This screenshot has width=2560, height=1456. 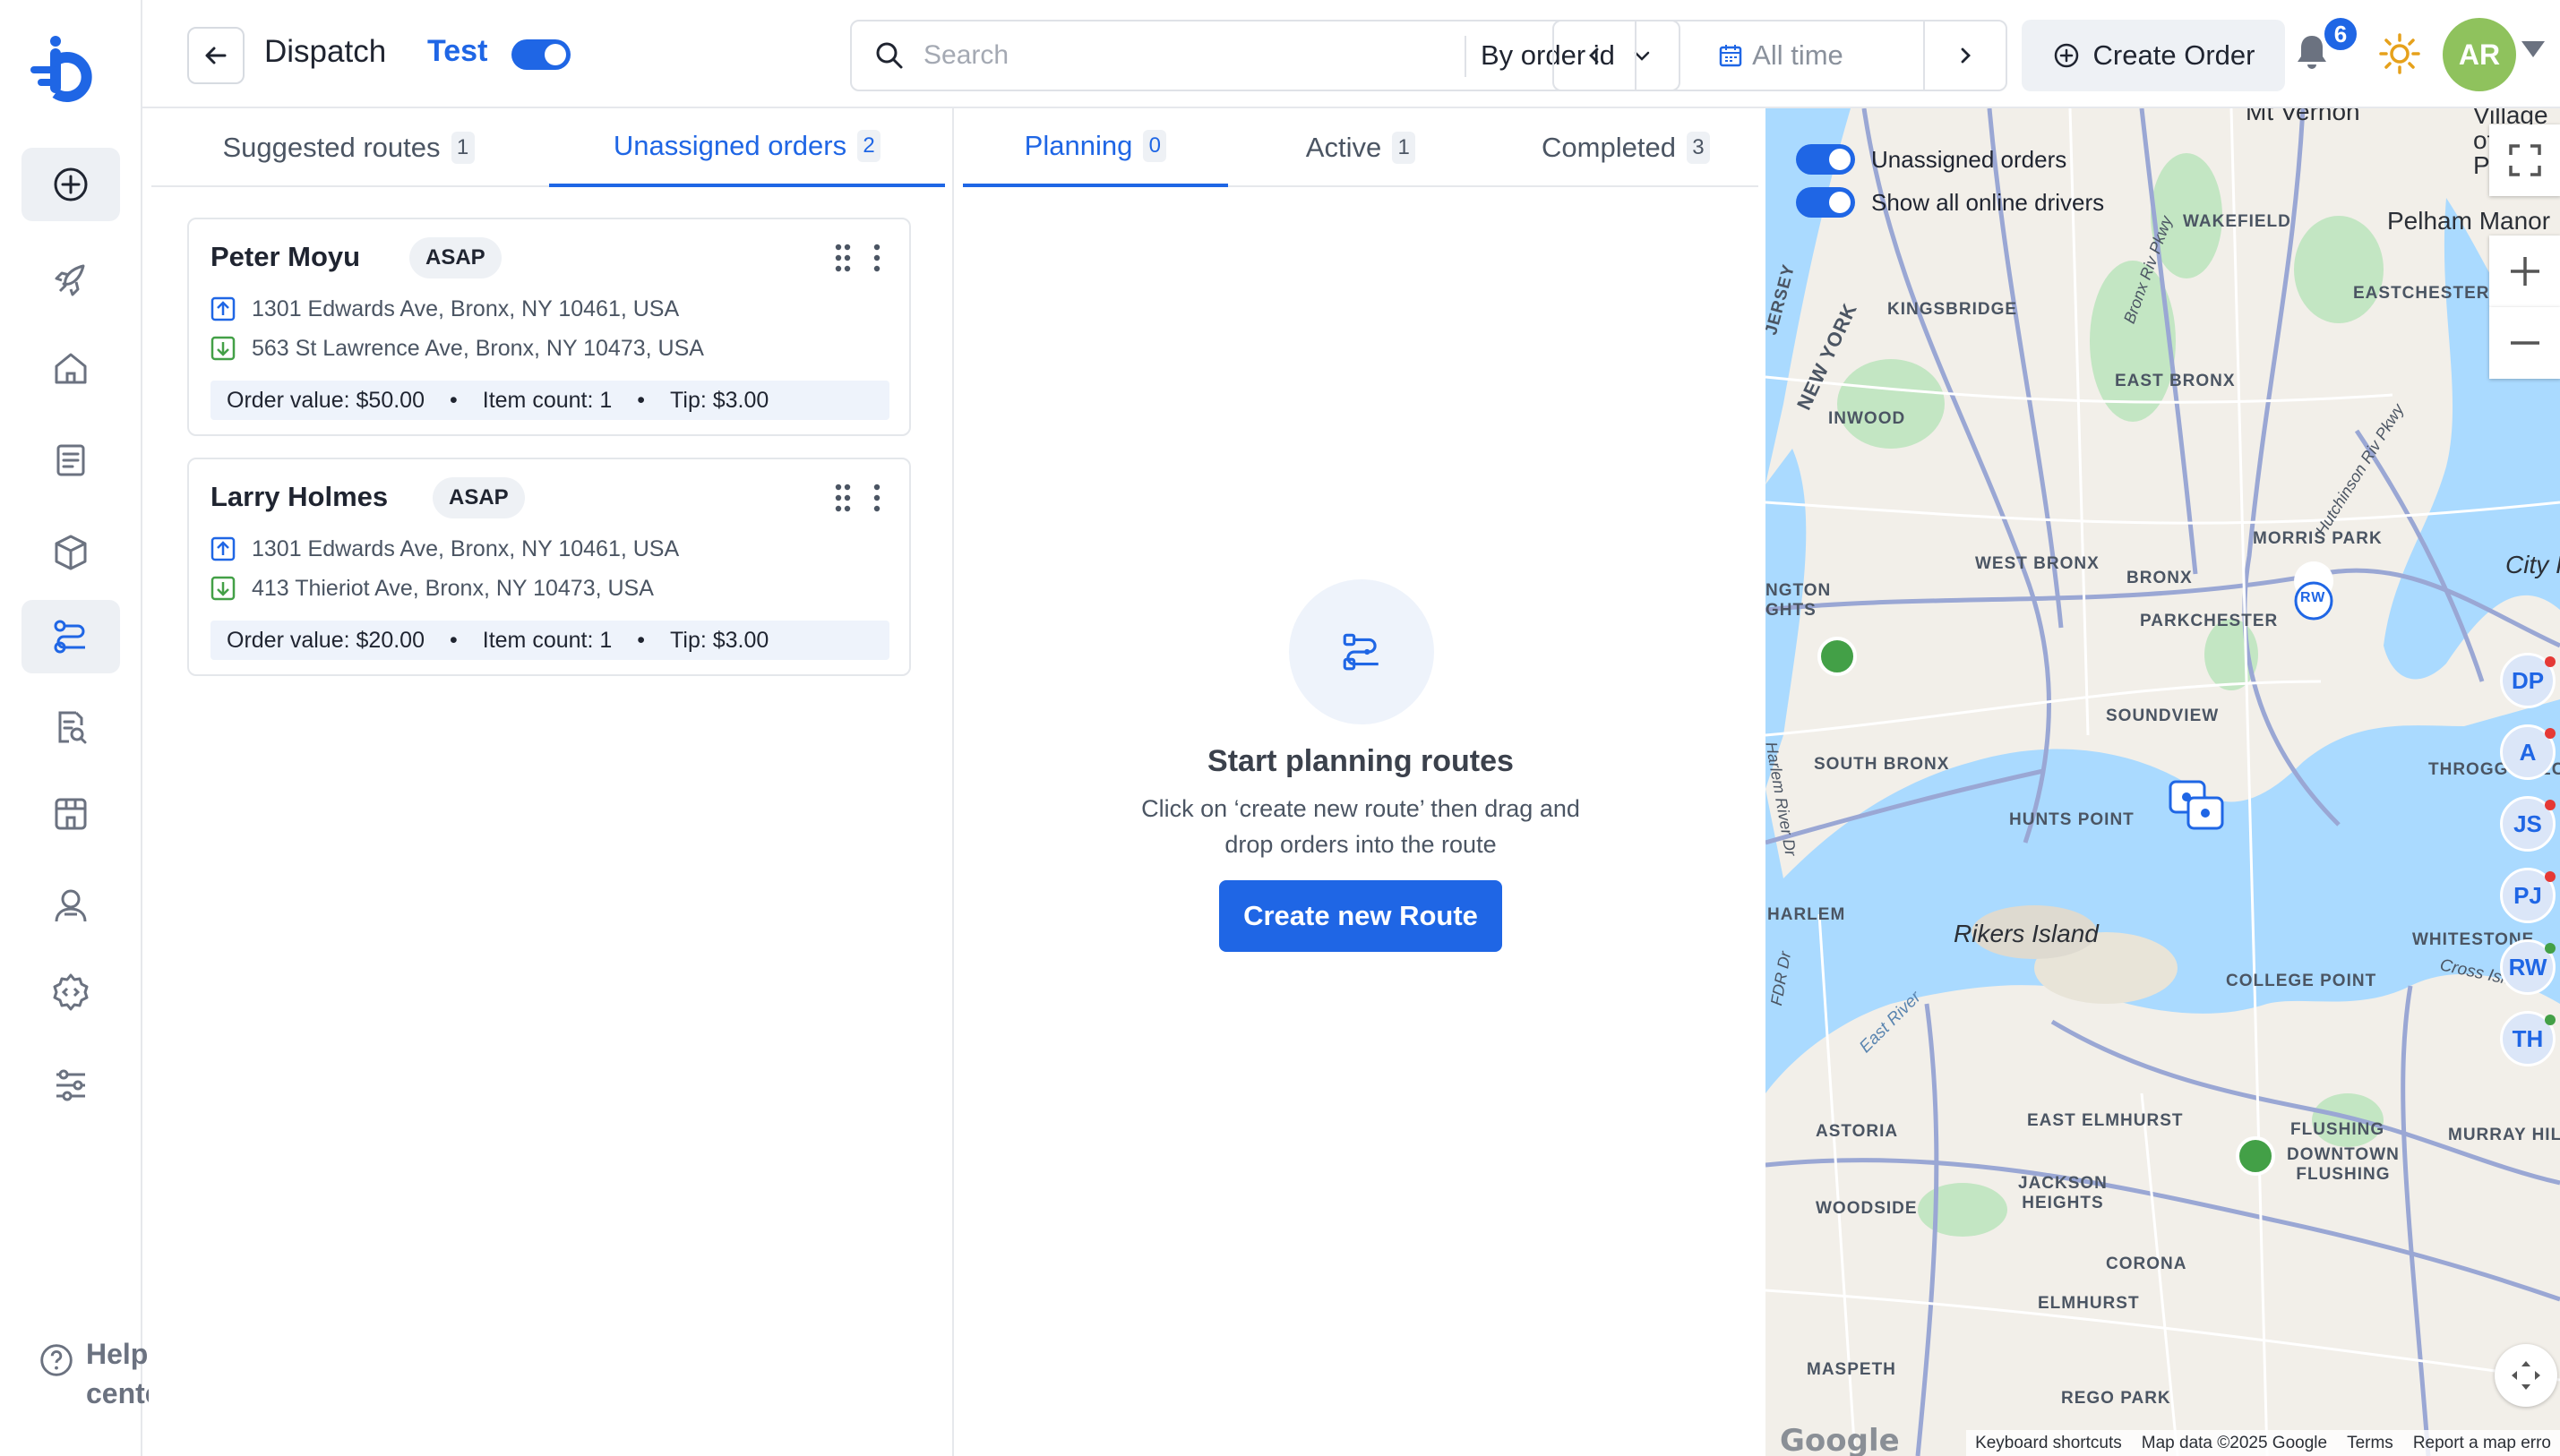 What do you see at coordinates (92, 1373) in the screenshot?
I see `help-center-link: Help center` at bounding box center [92, 1373].